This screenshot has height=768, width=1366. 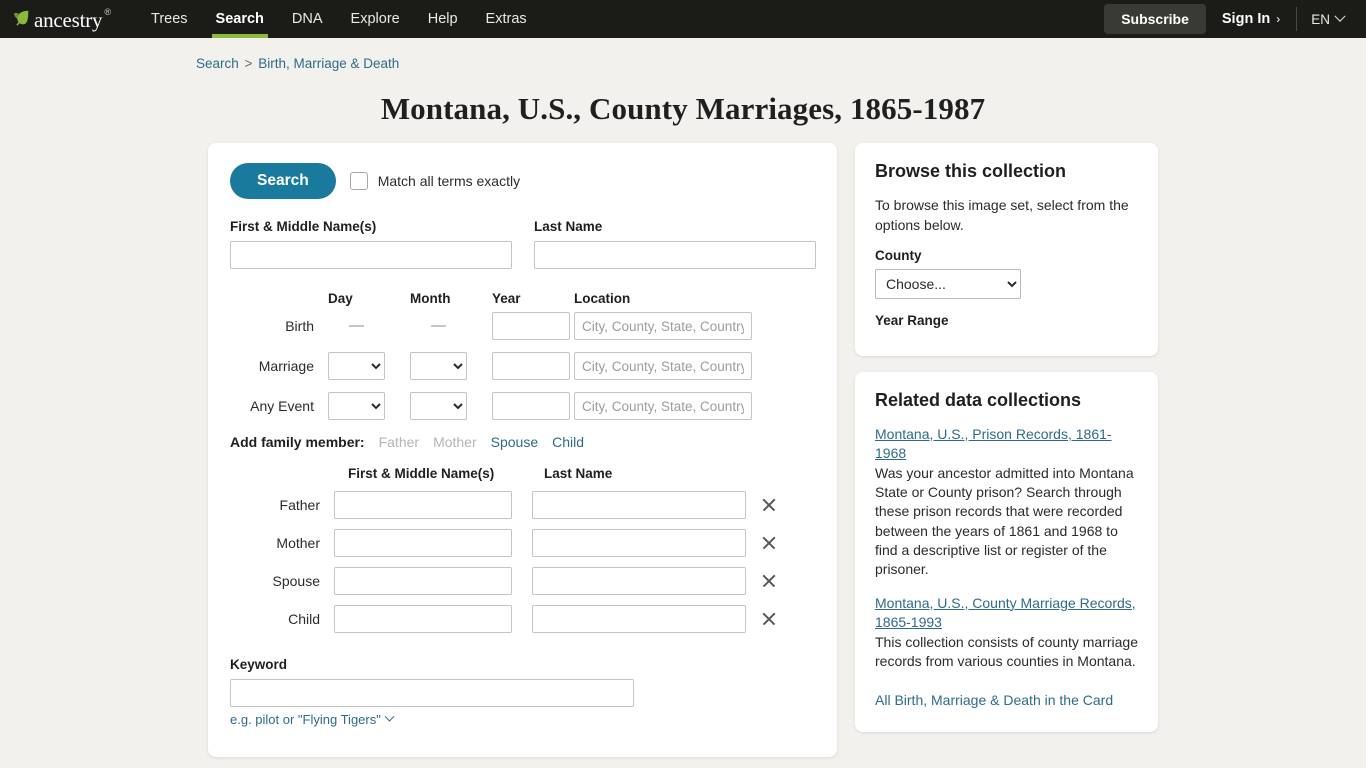 I want to click on ancestry-logo: ancestry ®, so click(x=61, y=18).